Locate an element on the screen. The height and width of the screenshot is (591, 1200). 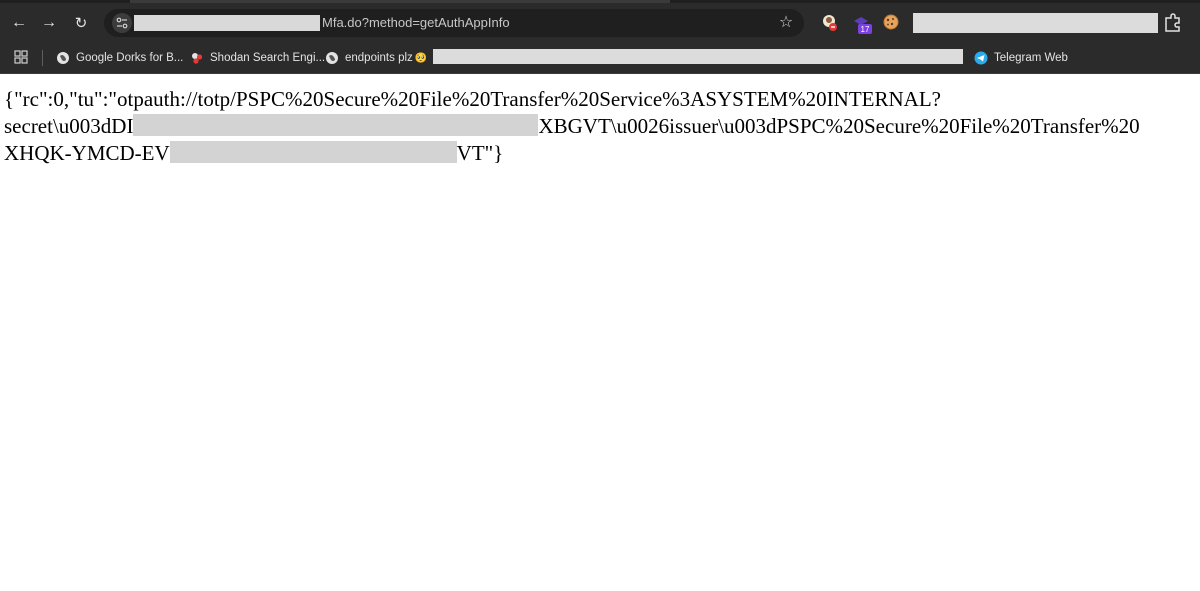
arrow-left-icon: ← is located at coordinates (19, 22).